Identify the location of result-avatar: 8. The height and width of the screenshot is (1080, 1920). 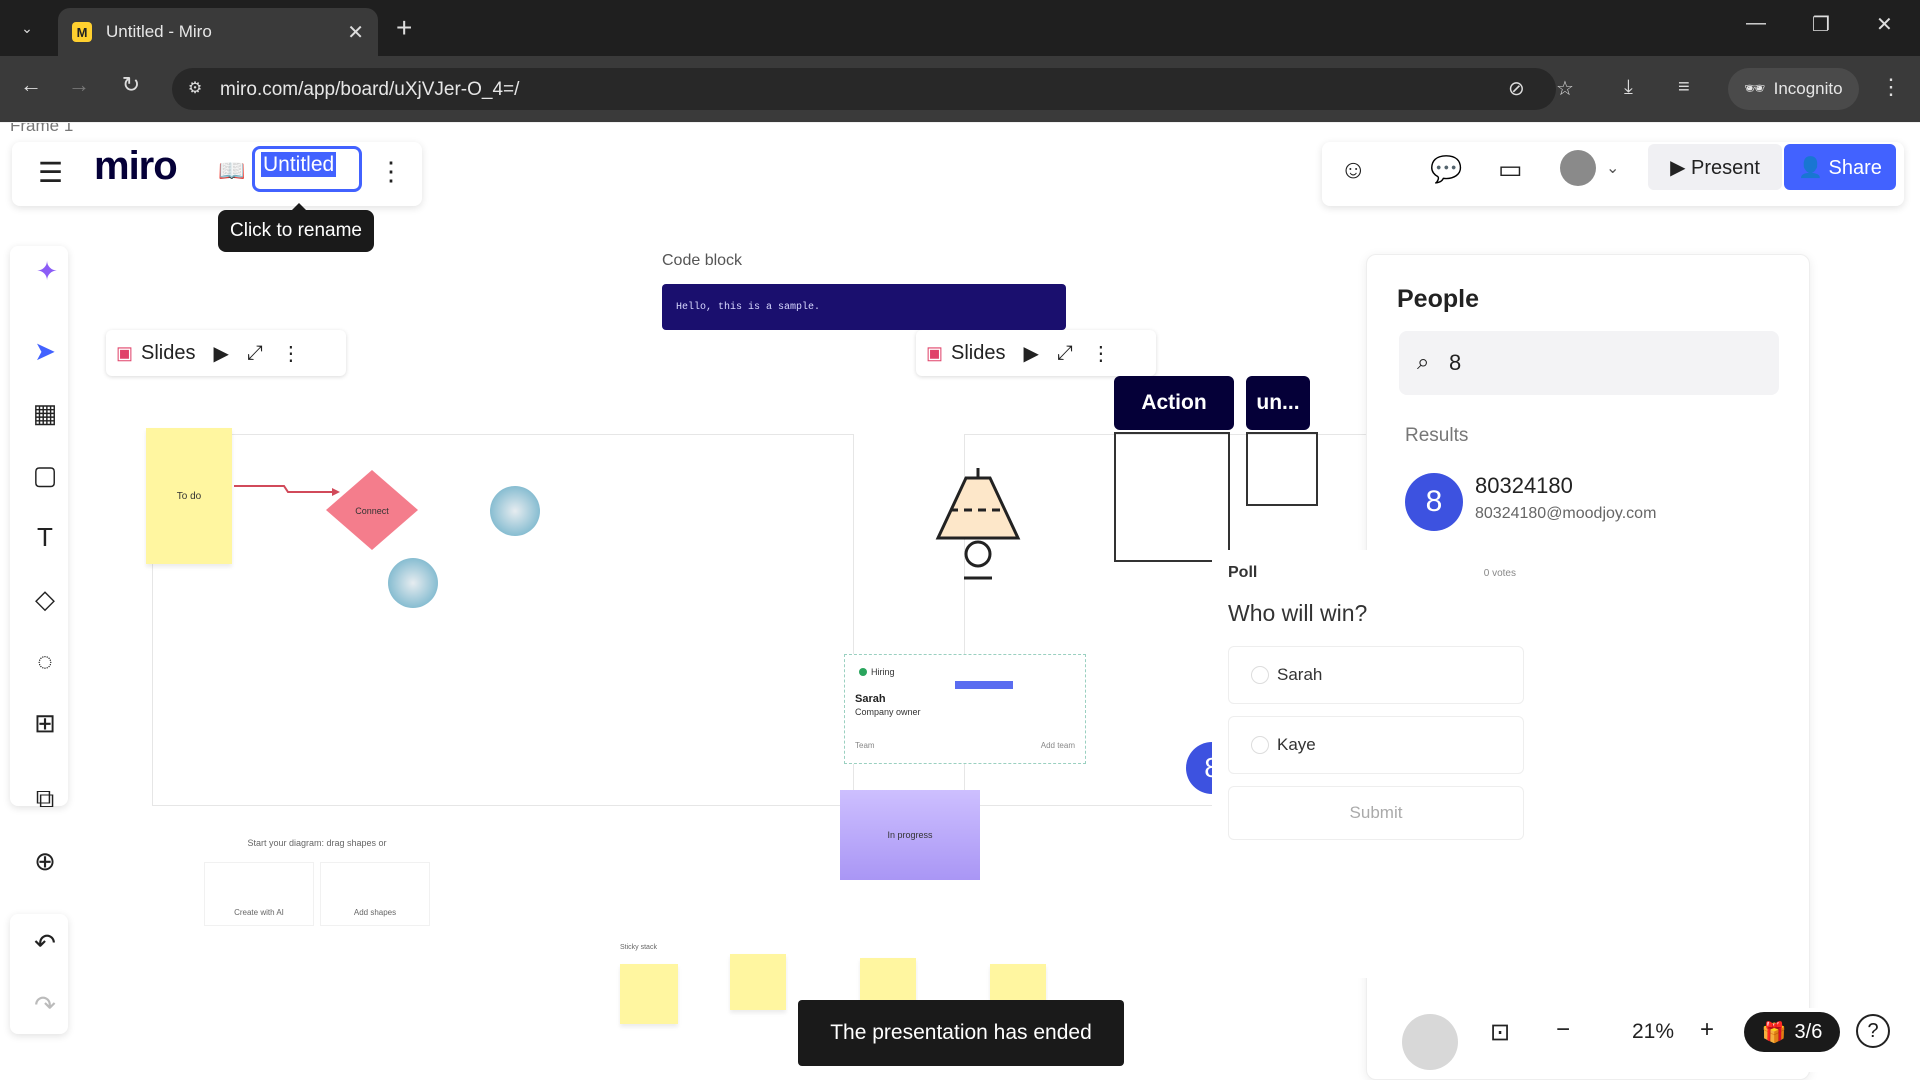
(1434, 502).